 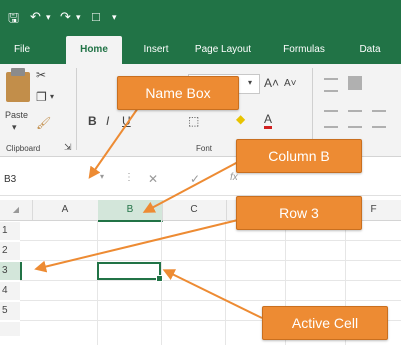 I want to click on callout-row-3: Row 3, so click(x=299, y=213).